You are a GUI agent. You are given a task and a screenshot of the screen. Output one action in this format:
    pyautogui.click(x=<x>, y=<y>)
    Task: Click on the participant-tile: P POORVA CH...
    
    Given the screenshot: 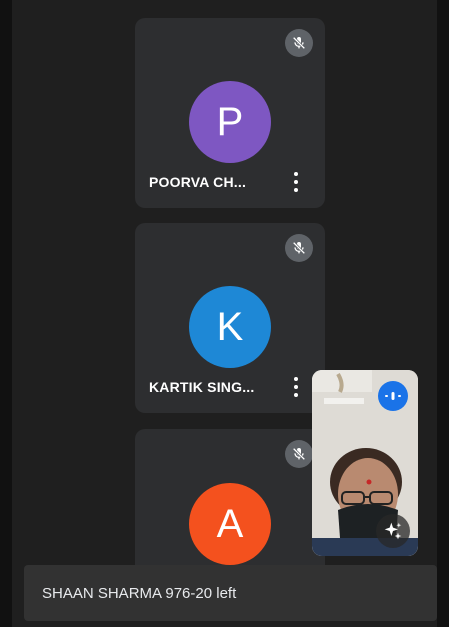 What is the action you would take?
    pyautogui.click(x=230, y=113)
    